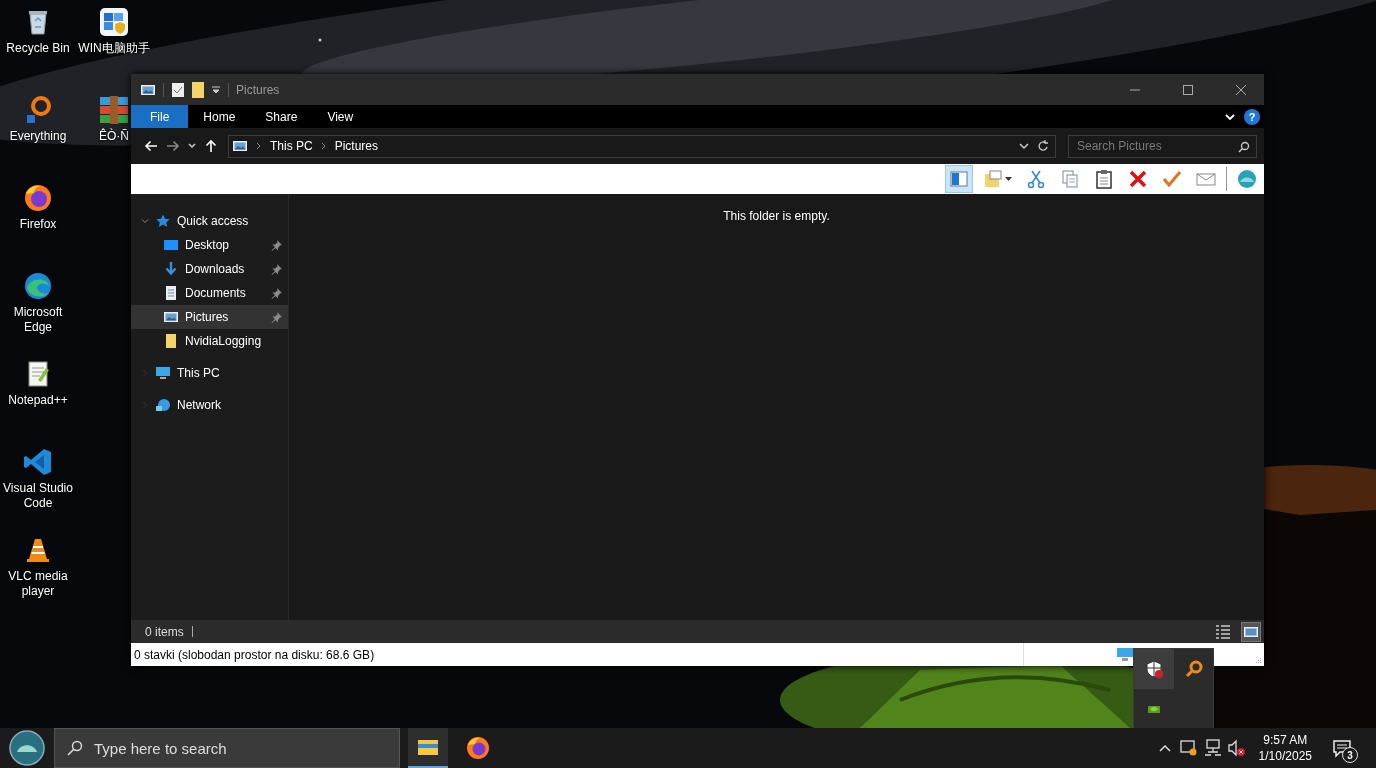  I want to click on breadcrumb: Pictures, so click(356, 146).